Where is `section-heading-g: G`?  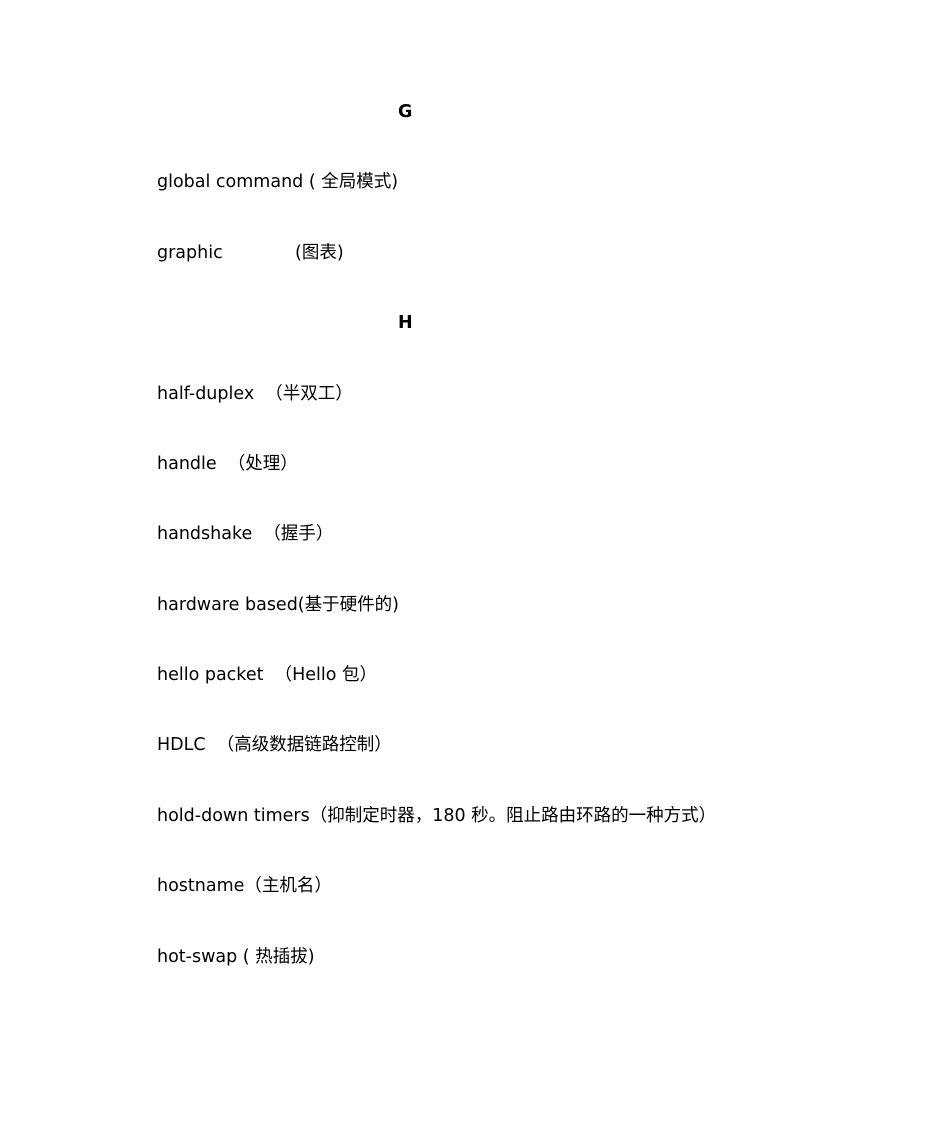
section-heading-g: G is located at coordinates (405, 112).